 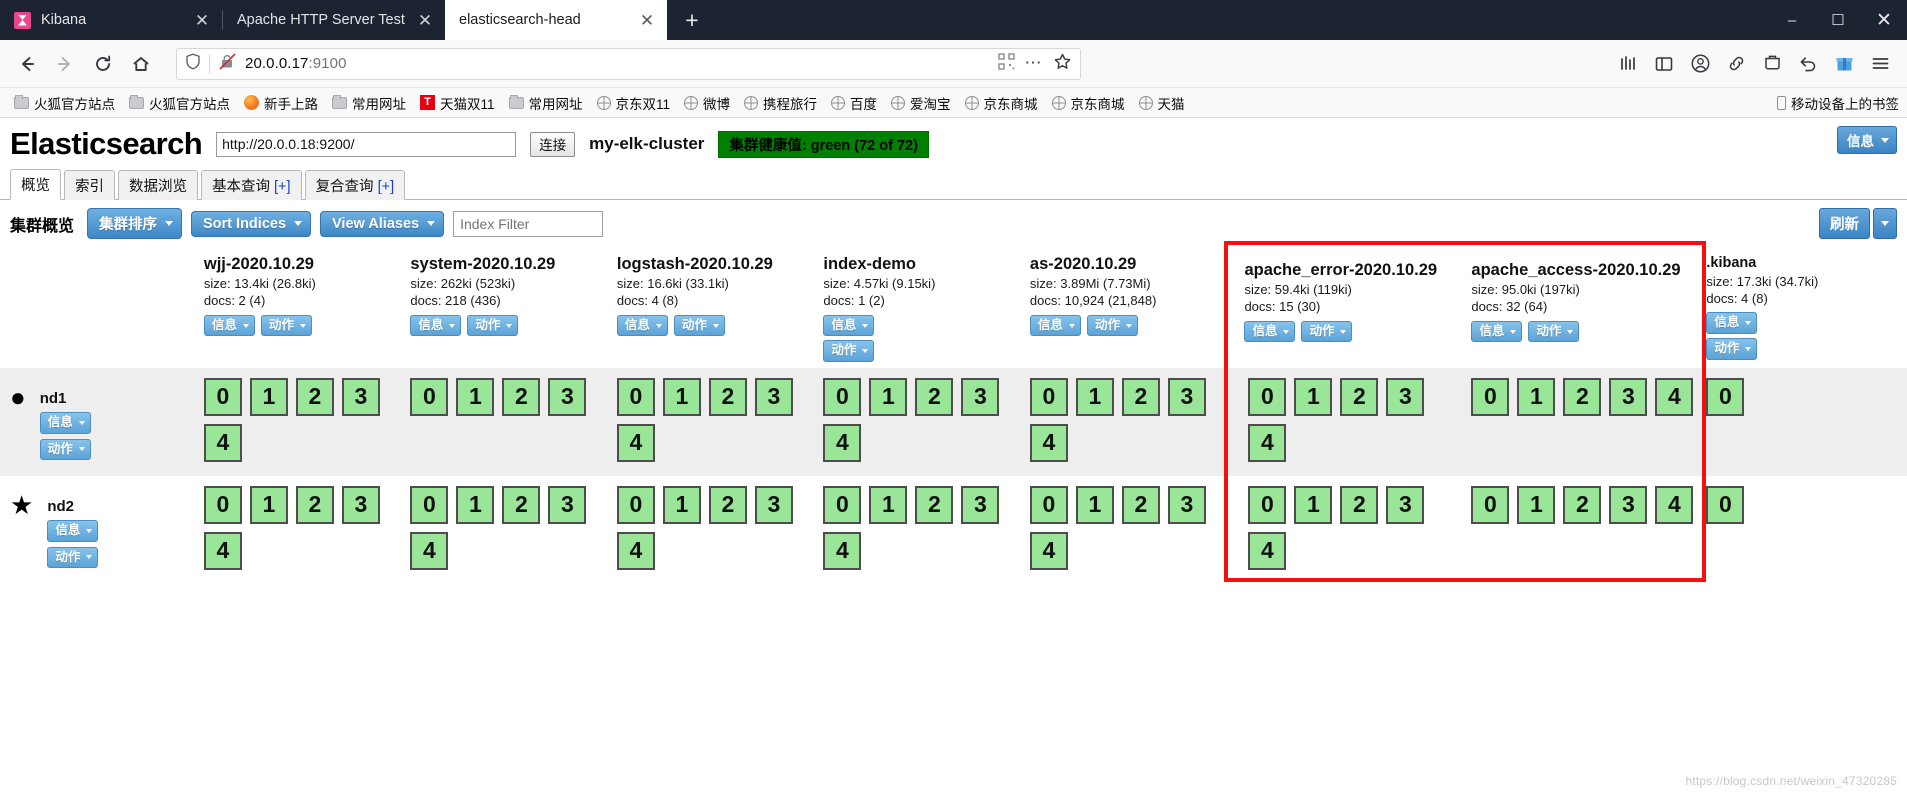 I want to click on bookmark-item: 京东双11, so click(x=634, y=103).